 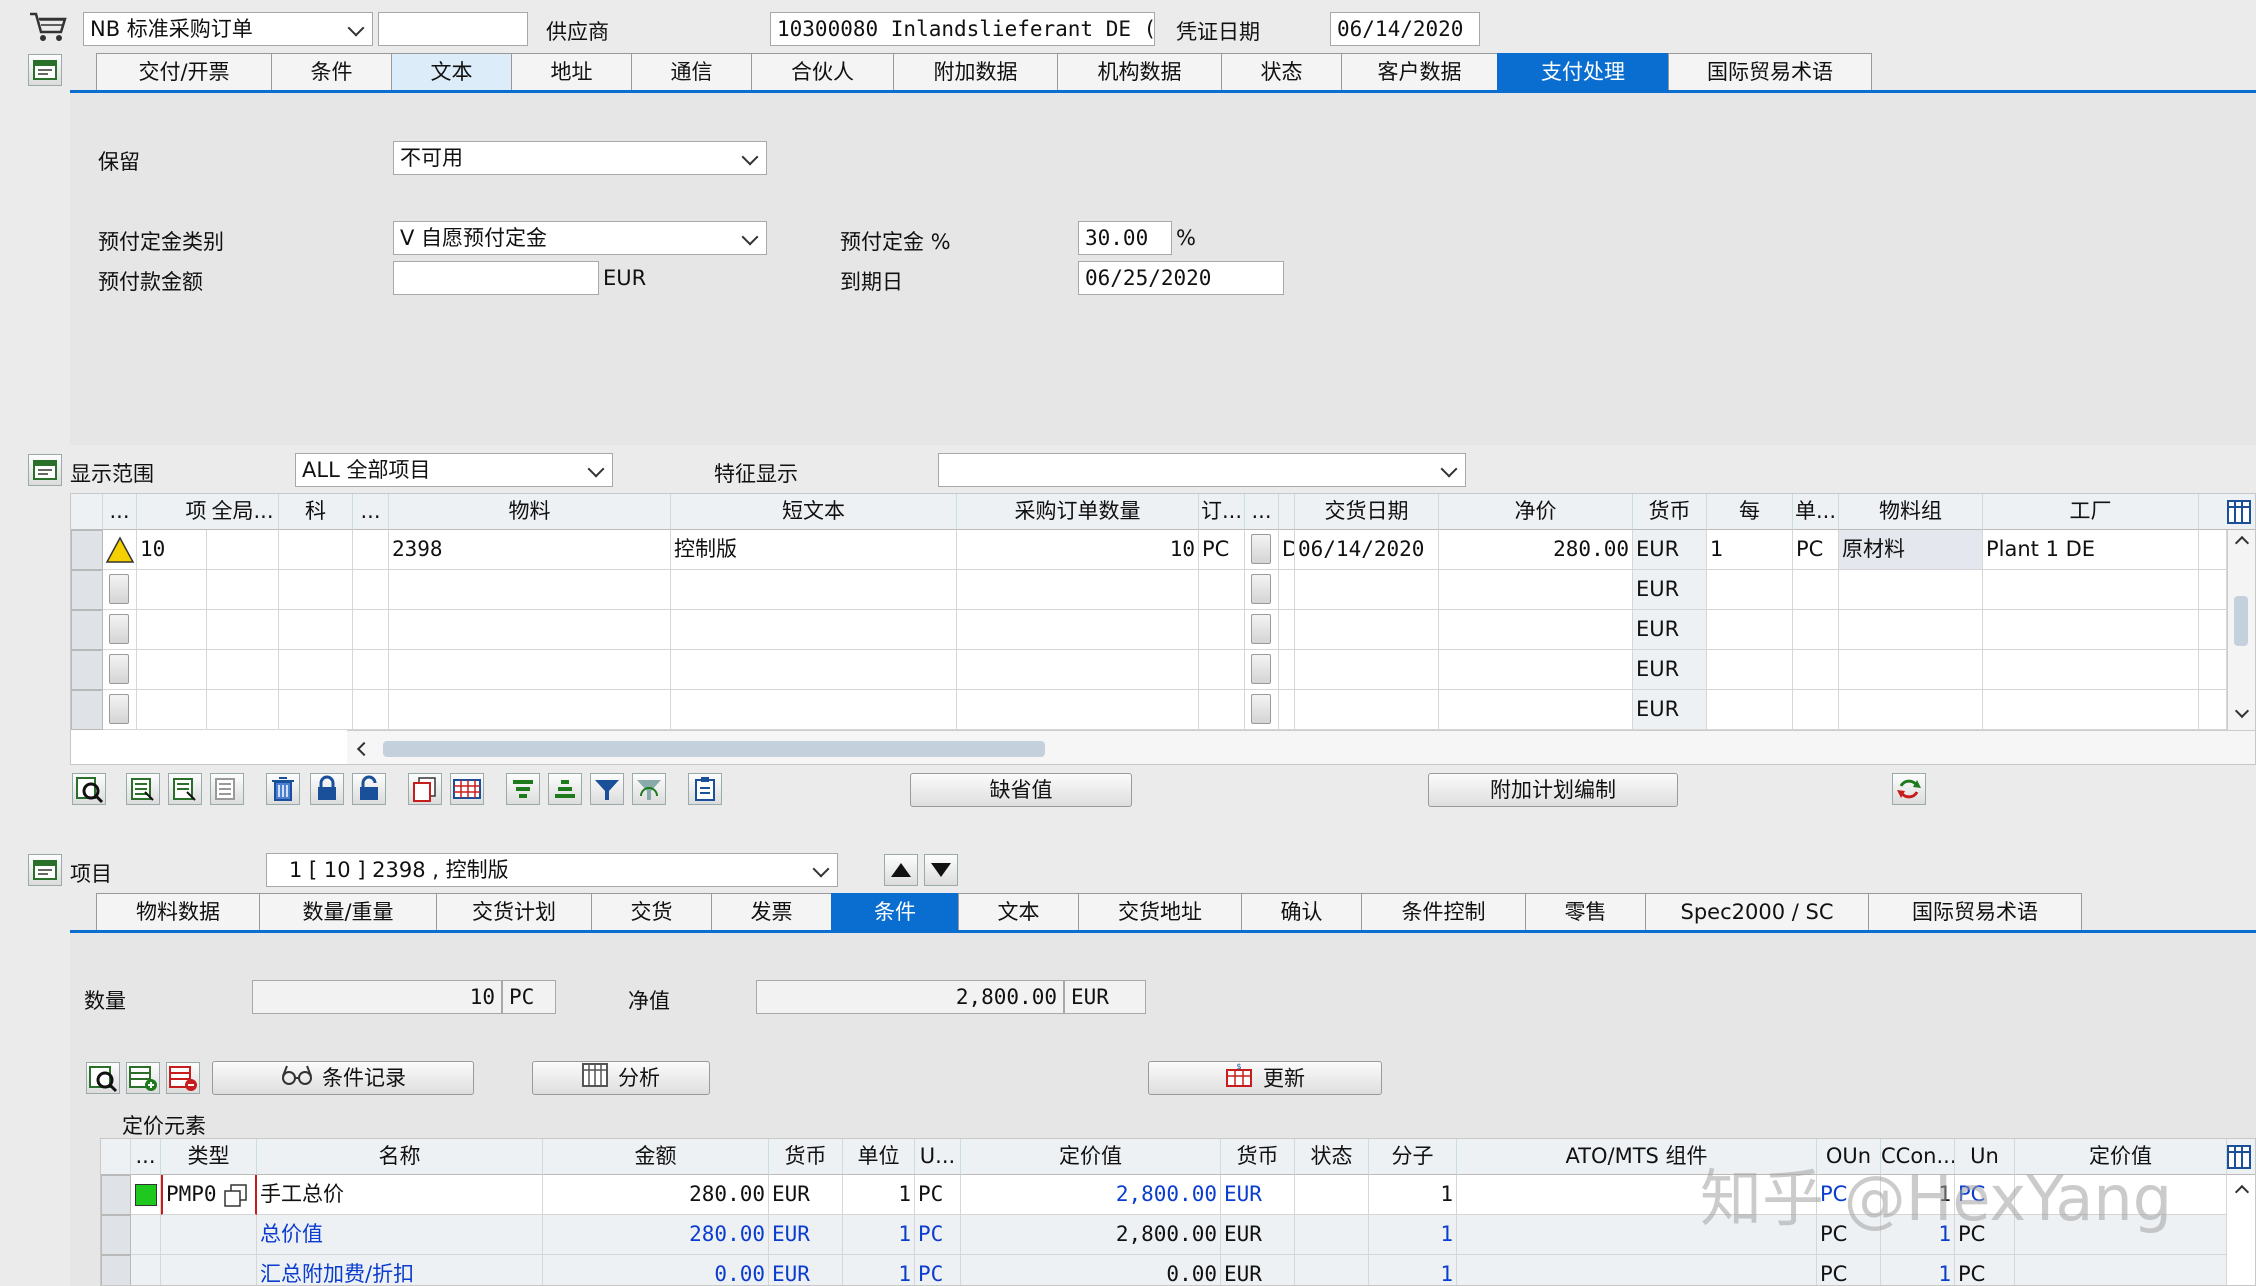 What do you see at coordinates (530, 670) in the screenshot?
I see `cell-material` at bounding box center [530, 670].